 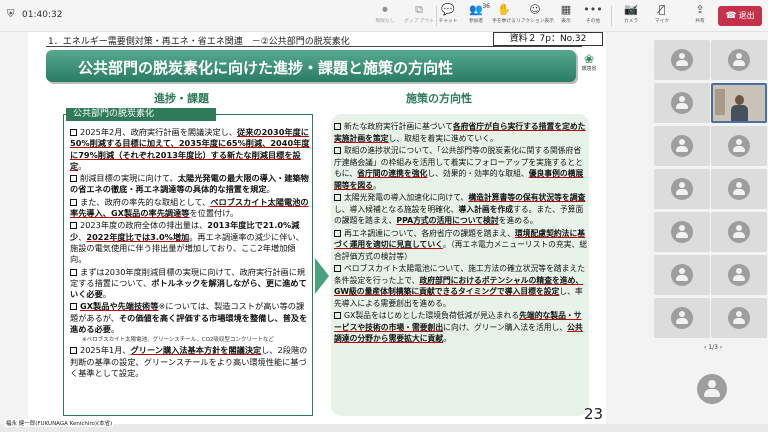 I want to click on share-icon: ⇪, so click(x=700, y=9).